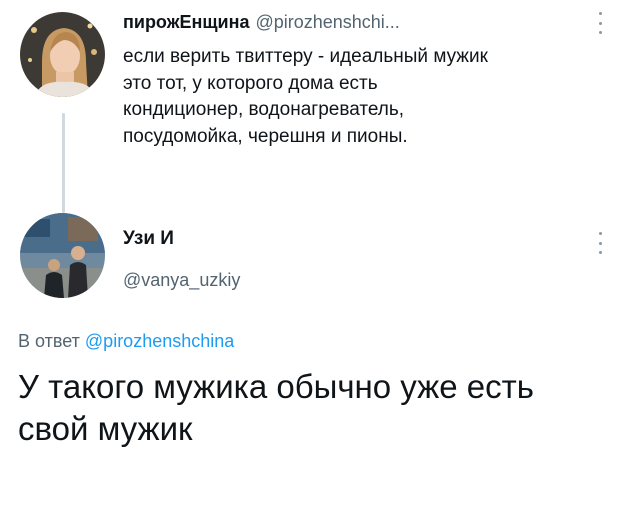 Image resolution: width=634 pixels, height=510 pixels. I want to click on avatar-vanya-uzkiy, so click(62, 255).